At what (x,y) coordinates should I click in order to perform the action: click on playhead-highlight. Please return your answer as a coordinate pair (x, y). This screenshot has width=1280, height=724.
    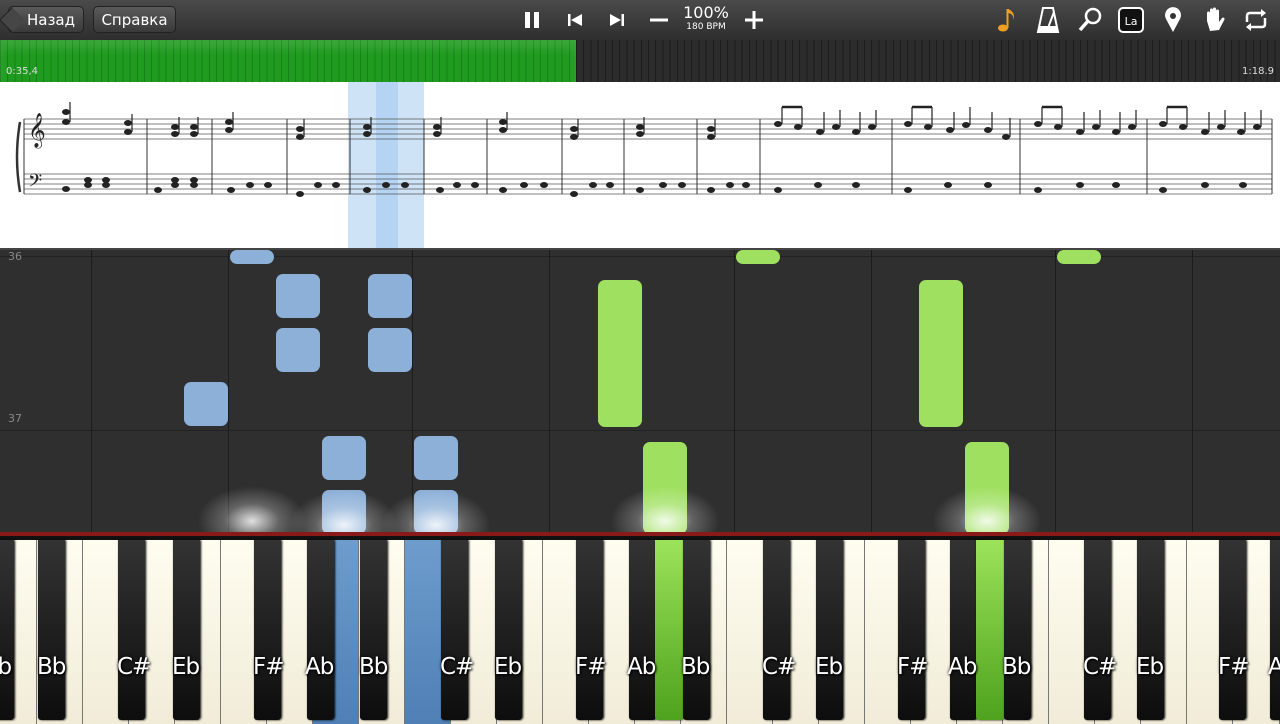
    Looking at the image, I should click on (387, 165).